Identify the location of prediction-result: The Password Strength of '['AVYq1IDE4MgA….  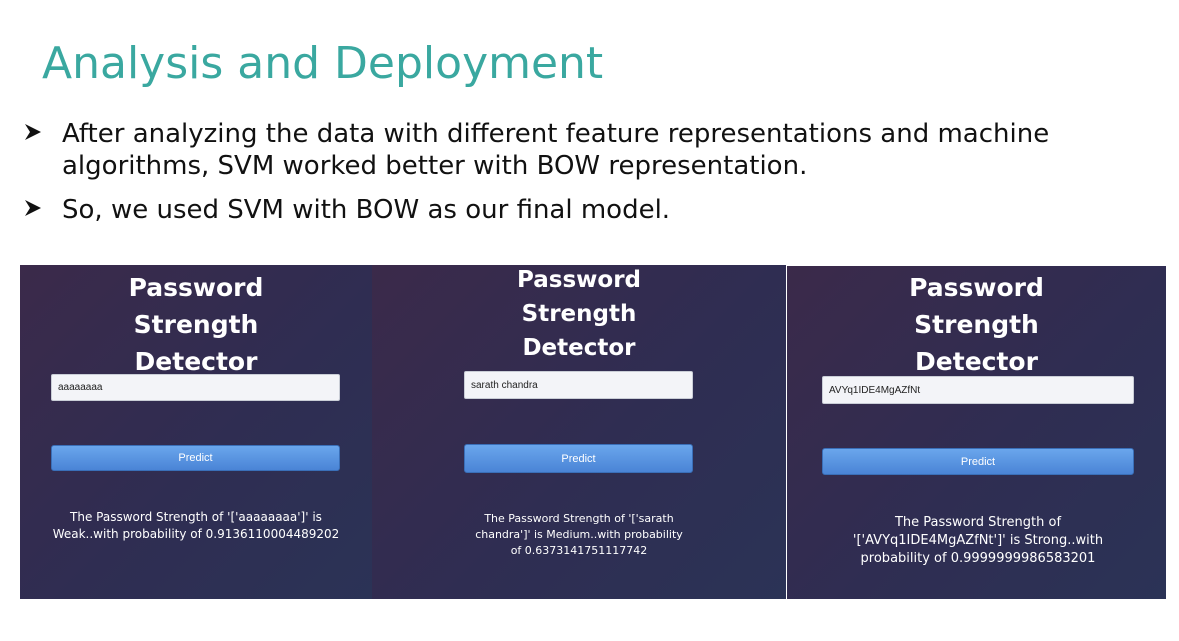
(978, 540).